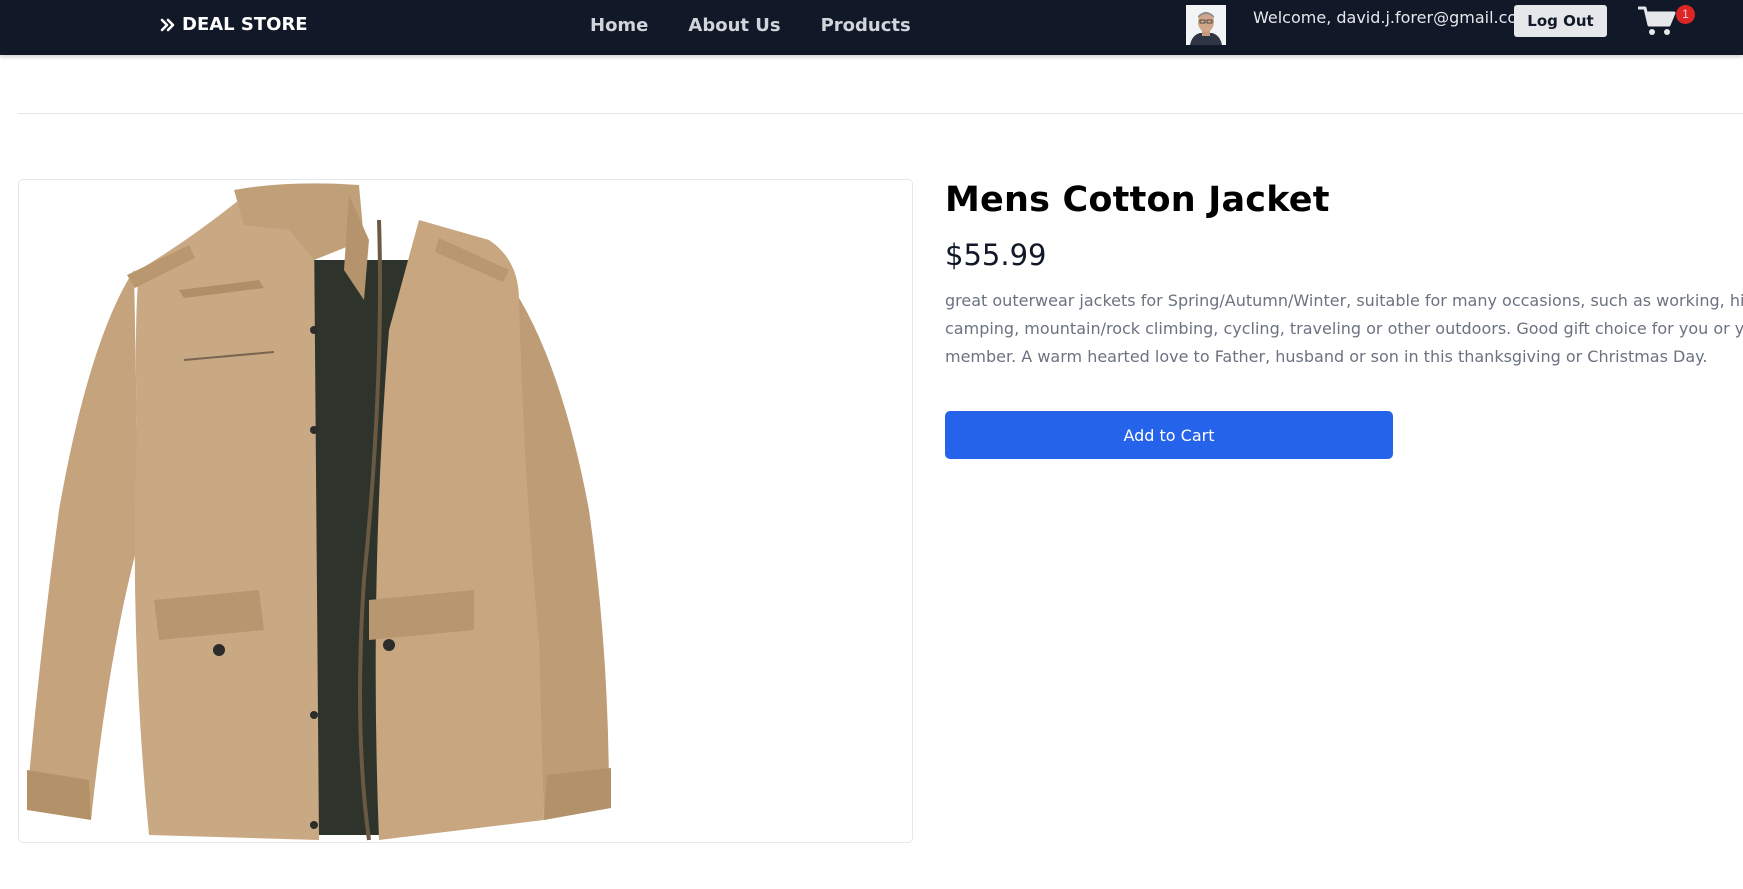 The width and height of the screenshot is (1743, 889). I want to click on nav-link-products: Products, so click(866, 25).